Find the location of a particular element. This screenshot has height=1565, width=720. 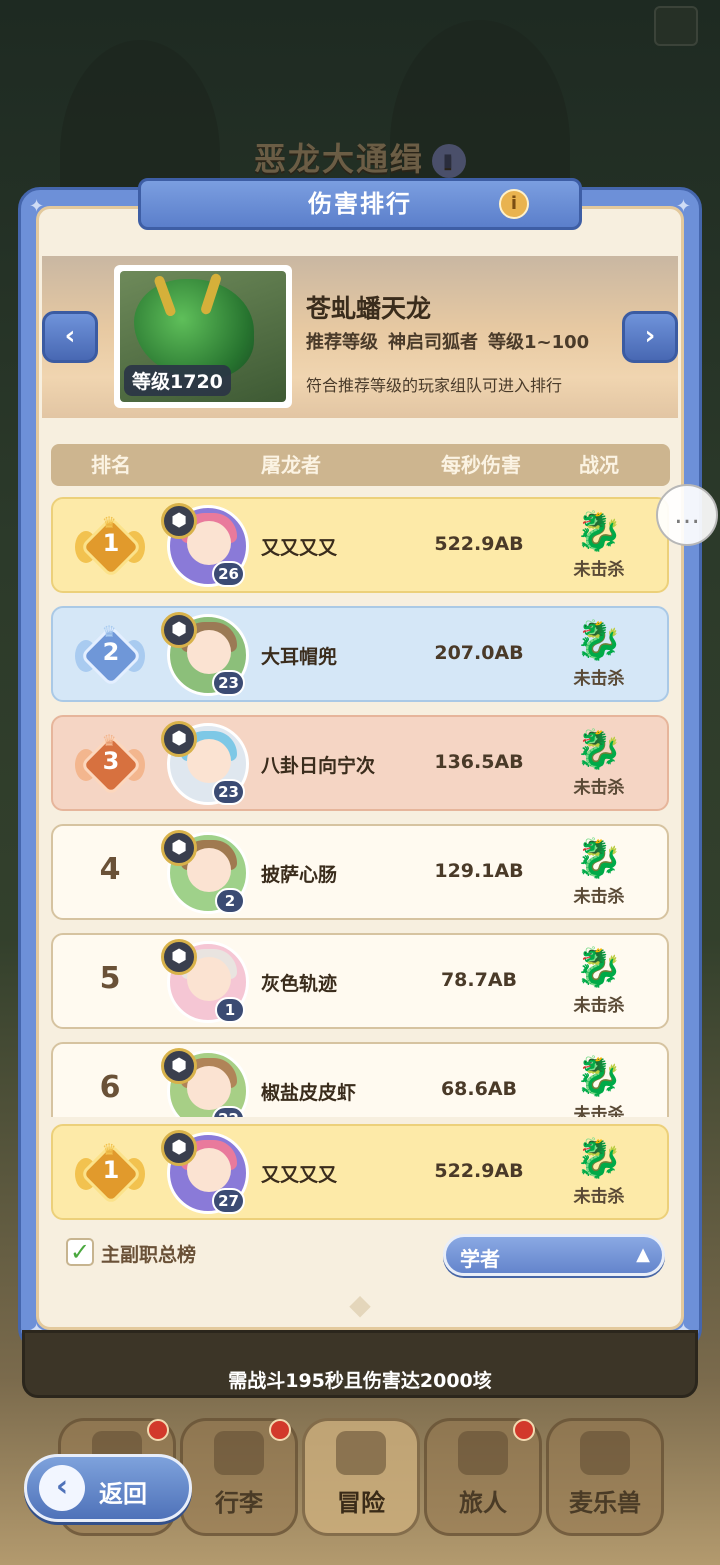

rank-number: 6 is located at coordinates (110, 1087).